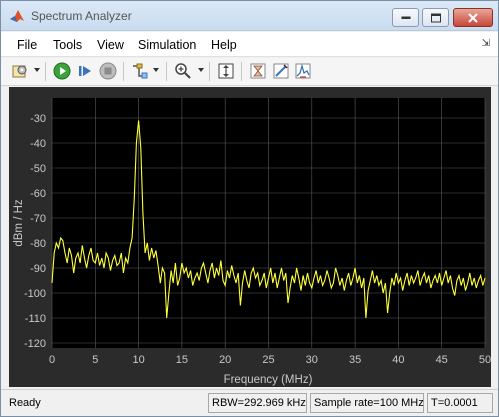 This screenshot has height=417, width=499. I want to click on minimize-icon, so click(405, 17).